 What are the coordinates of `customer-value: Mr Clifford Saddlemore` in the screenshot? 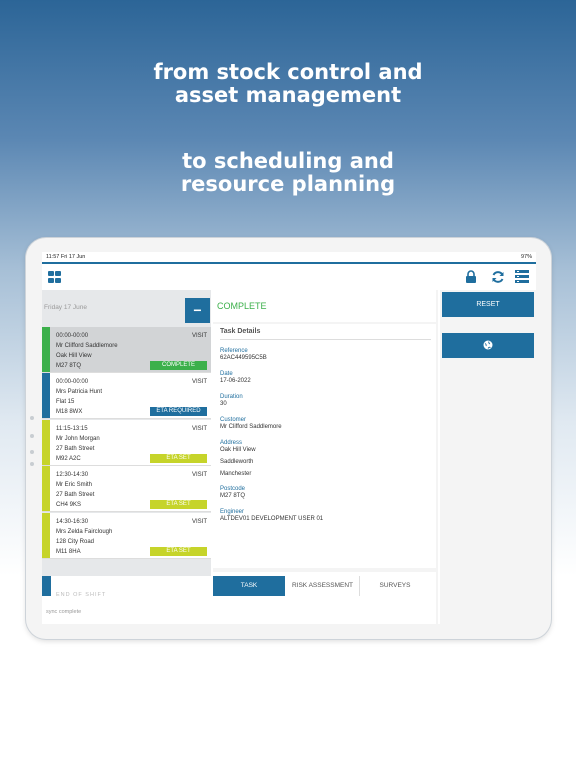 It's located at (251, 427).